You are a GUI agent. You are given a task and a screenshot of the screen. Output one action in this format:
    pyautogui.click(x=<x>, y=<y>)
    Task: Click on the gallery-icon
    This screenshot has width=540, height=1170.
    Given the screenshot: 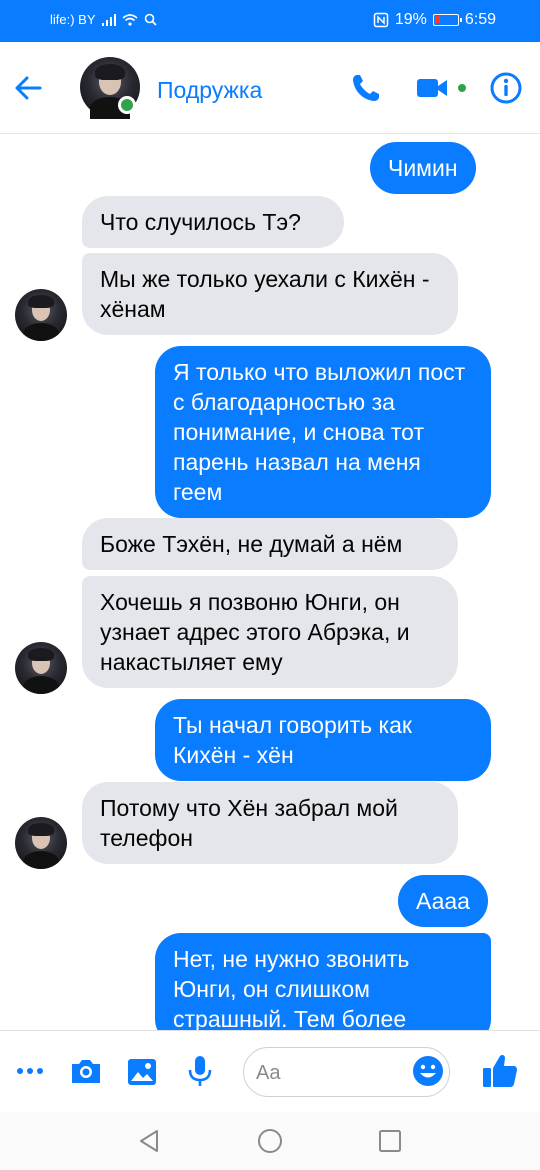 What is the action you would take?
    pyautogui.click(x=142, y=1071)
    